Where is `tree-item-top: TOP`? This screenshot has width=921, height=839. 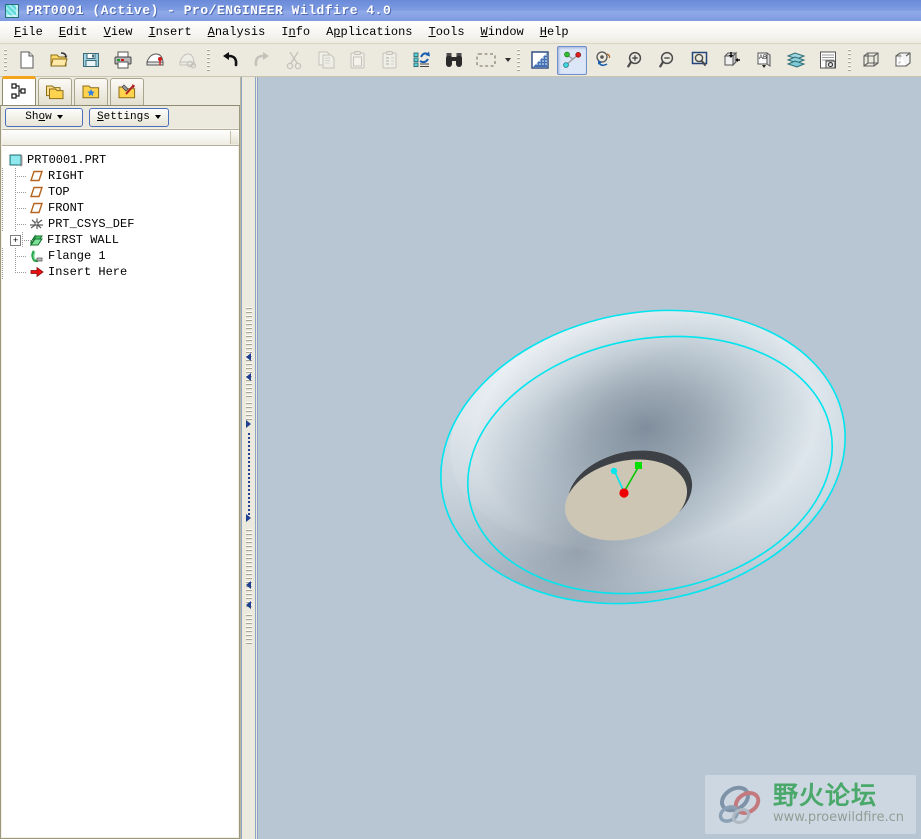 tree-item-top: TOP is located at coordinates (120, 192).